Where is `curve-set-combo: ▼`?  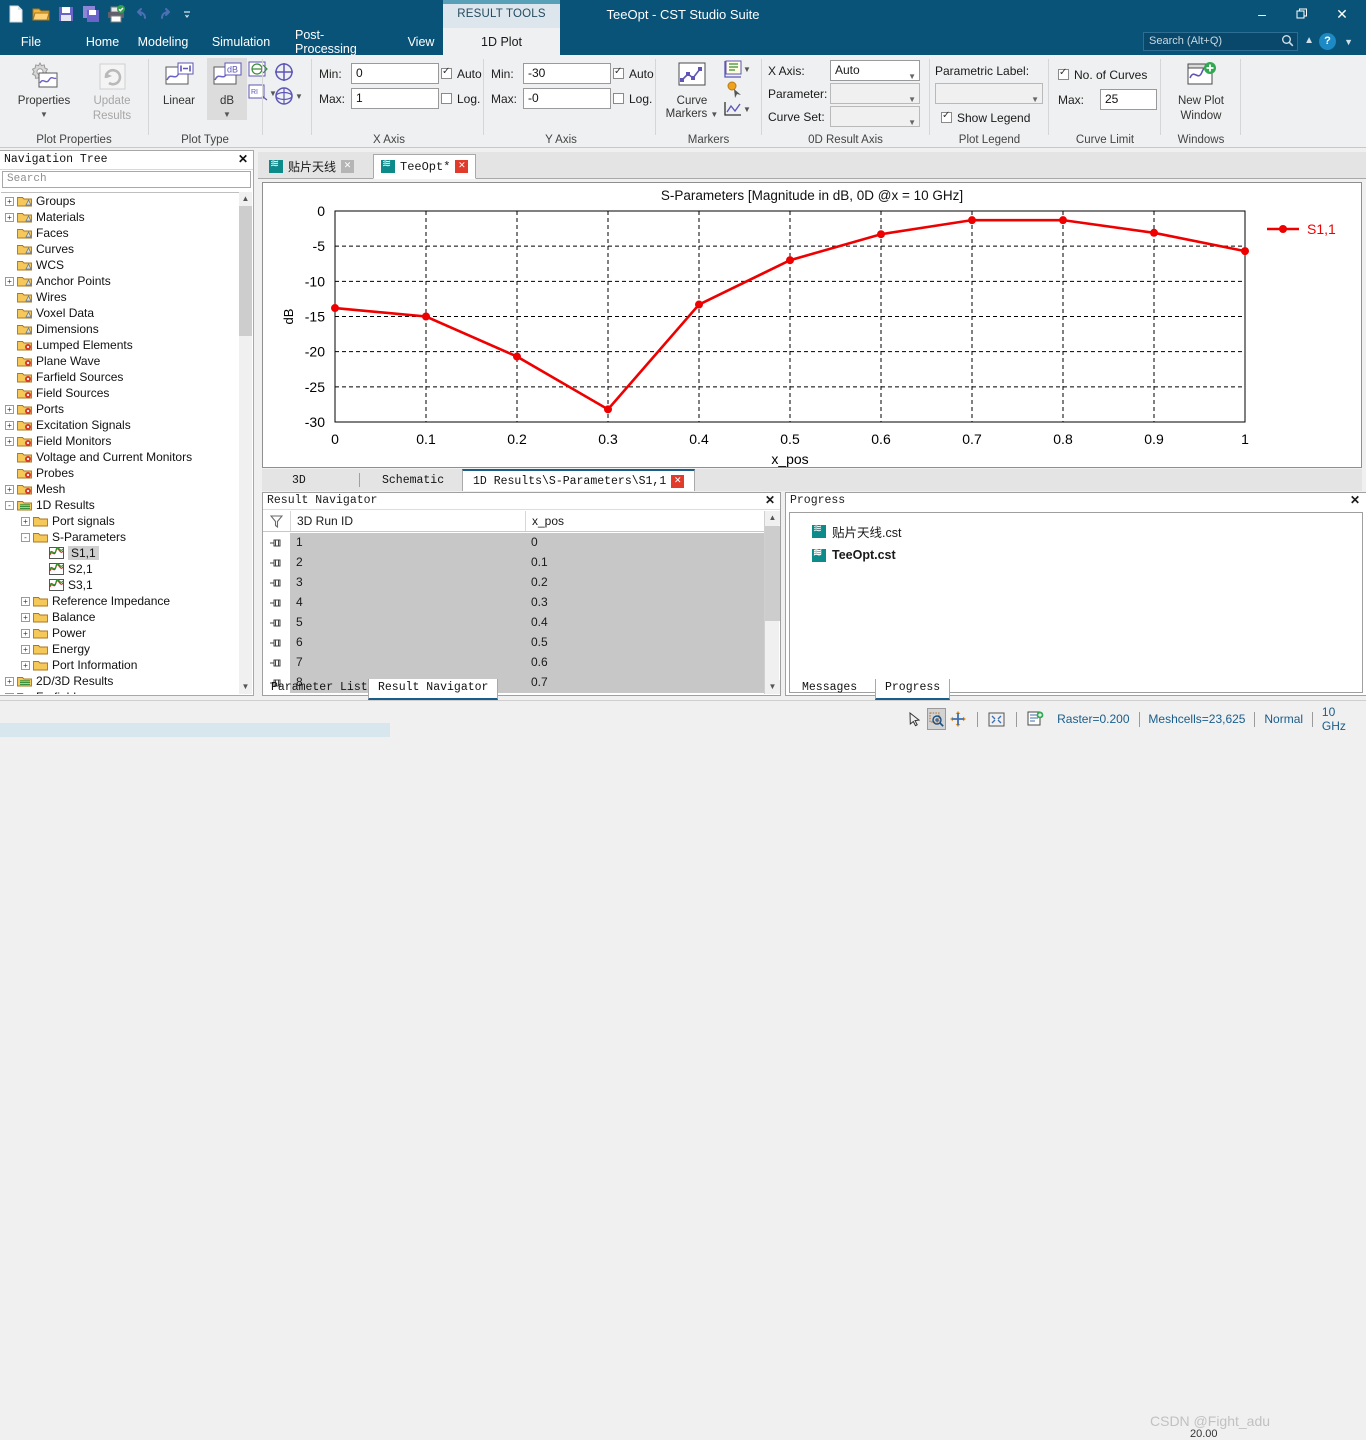
curve-set-combo: ▼ is located at coordinates (875, 116).